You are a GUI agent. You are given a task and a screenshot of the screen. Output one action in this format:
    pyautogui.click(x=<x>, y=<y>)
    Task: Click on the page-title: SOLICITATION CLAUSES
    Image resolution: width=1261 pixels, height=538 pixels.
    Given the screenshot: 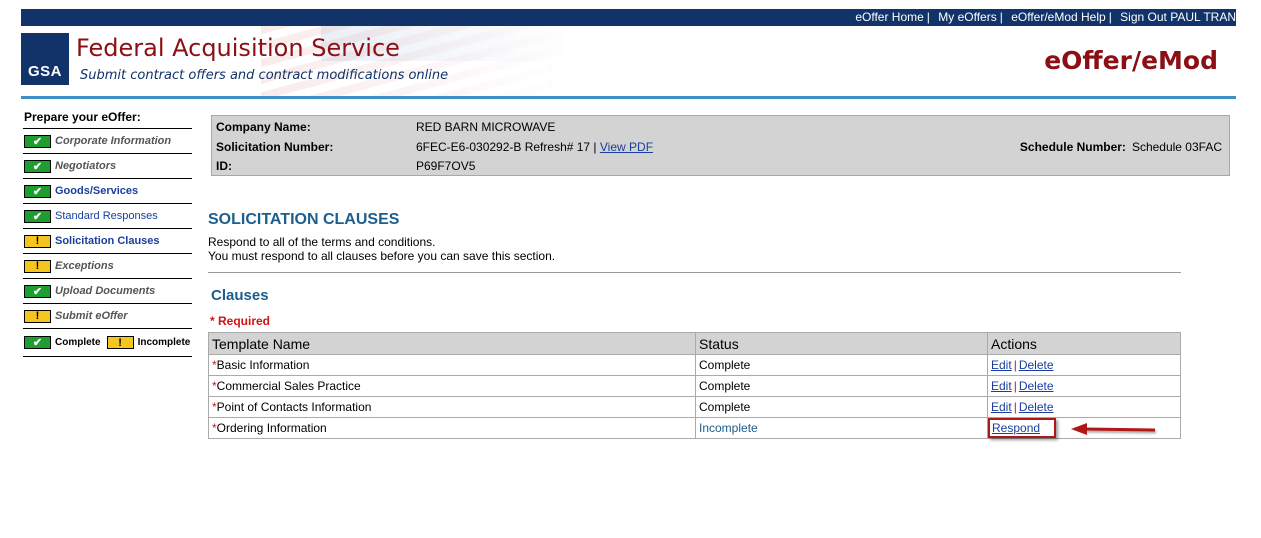 What is the action you would take?
    pyautogui.click(x=304, y=219)
    